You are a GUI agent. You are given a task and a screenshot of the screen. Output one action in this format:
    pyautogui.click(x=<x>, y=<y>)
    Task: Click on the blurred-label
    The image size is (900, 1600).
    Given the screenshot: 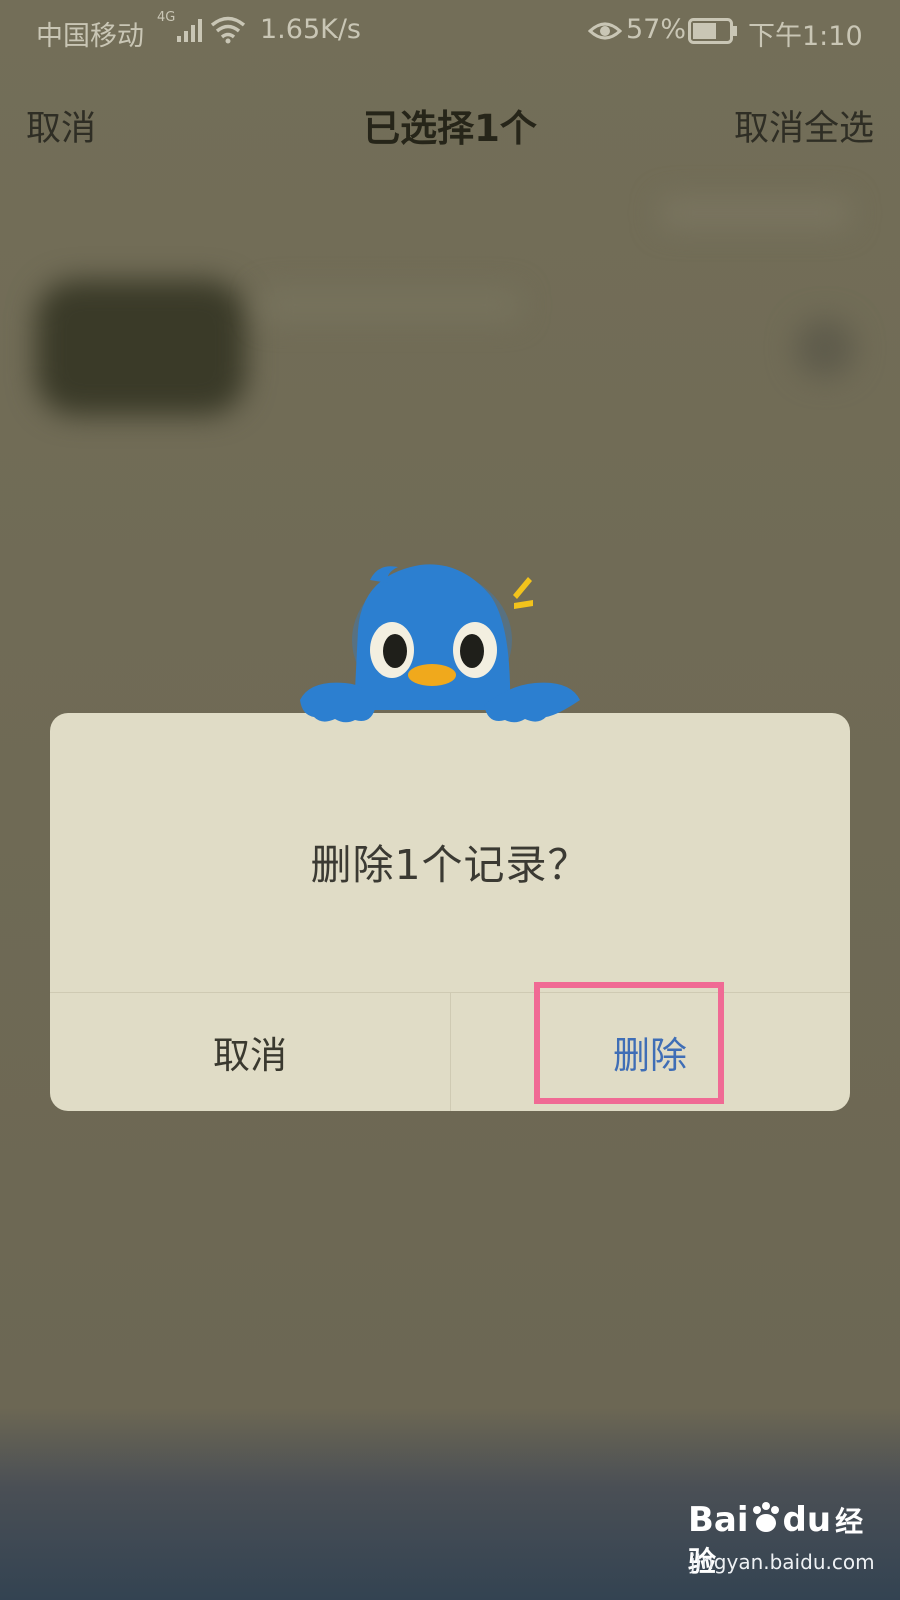 What is the action you would take?
    pyautogui.click(x=755, y=213)
    